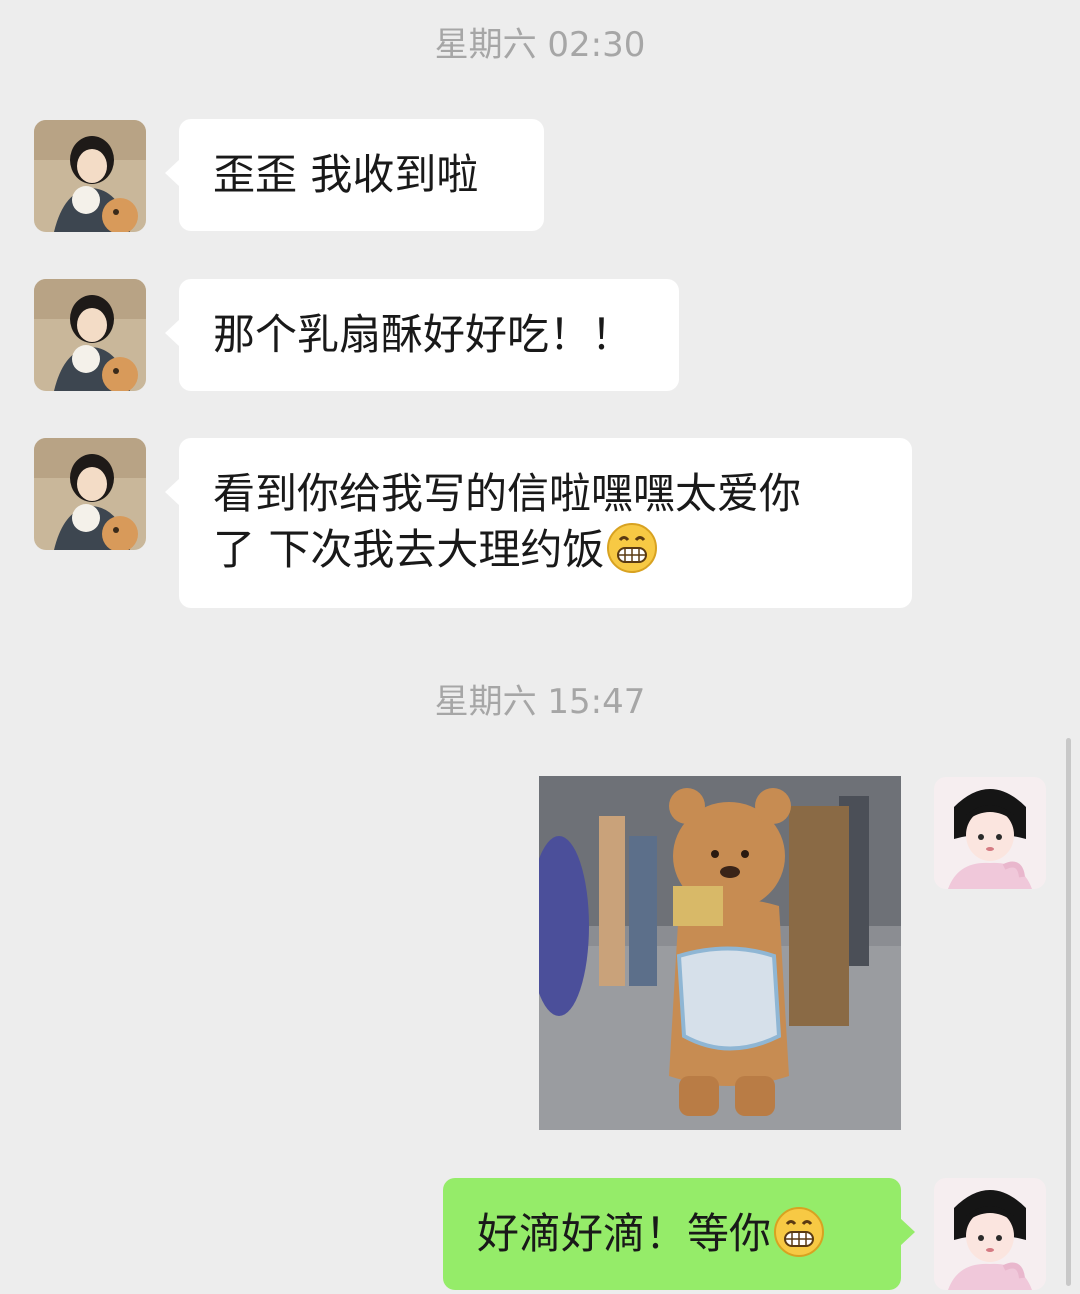  Describe the element at coordinates (1068, 1012) in the screenshot. I see `scrollbar` at that location.